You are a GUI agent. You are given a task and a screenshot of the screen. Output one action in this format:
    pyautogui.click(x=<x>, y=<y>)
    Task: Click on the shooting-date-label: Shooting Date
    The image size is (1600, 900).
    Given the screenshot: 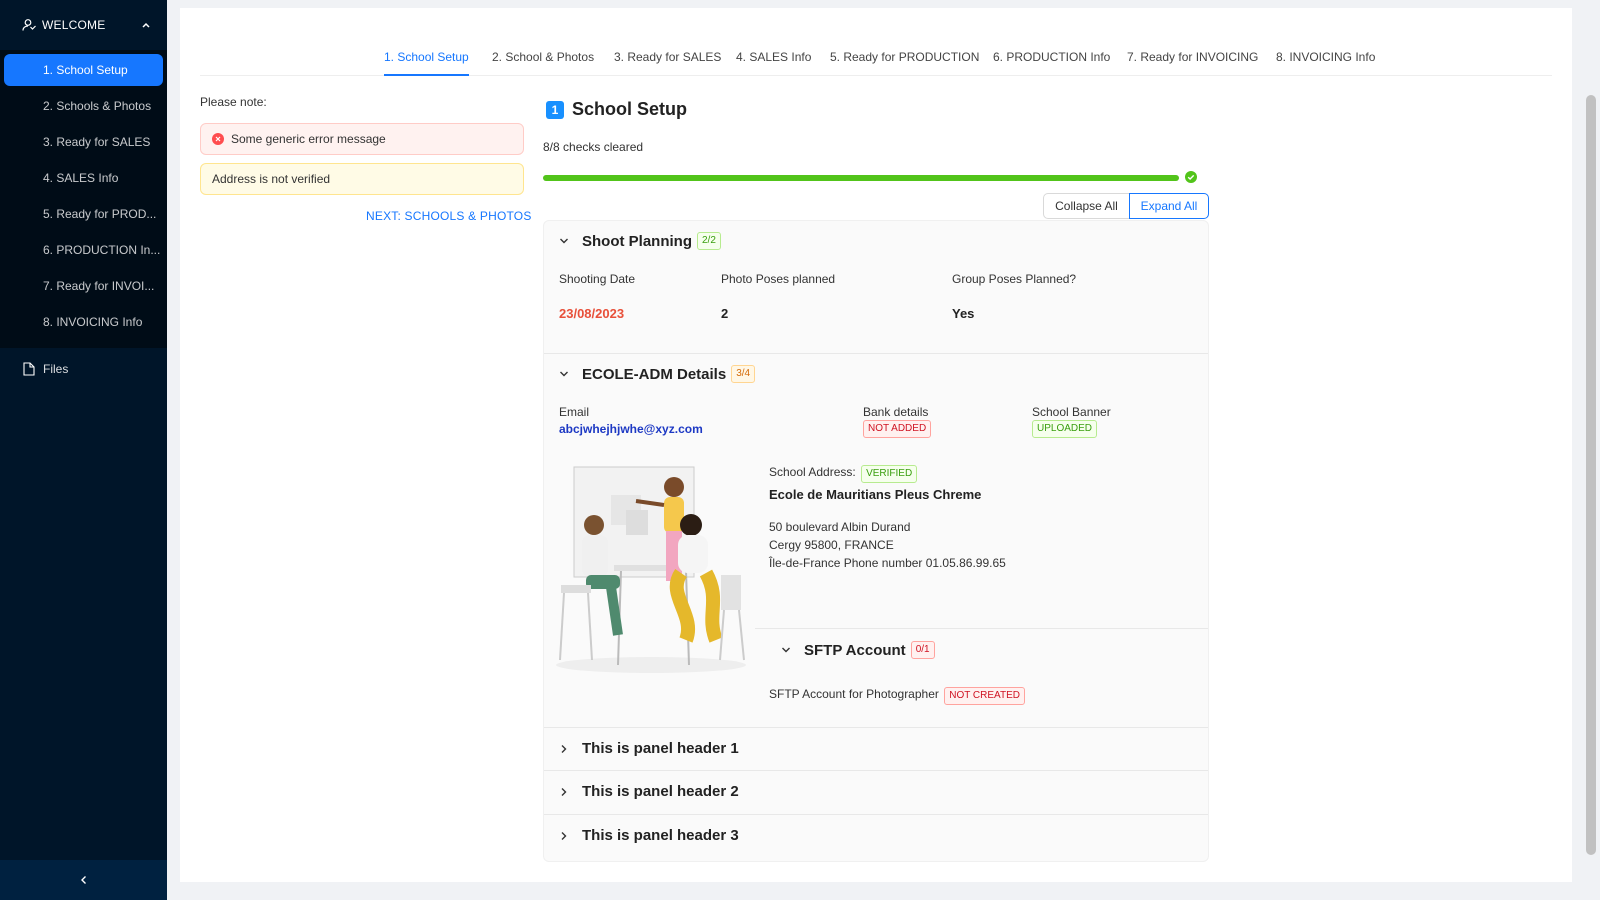 What is the action you would take?
    pyautogui.click(x=597, y=279)
    